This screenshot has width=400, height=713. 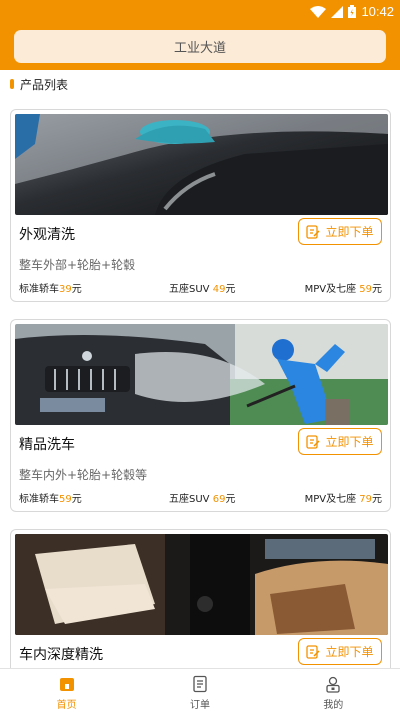 What do you see at coordinates (47, 445) in the screenshot?
I see `product-name: 精品洗车` at bounding box center [47, 445].